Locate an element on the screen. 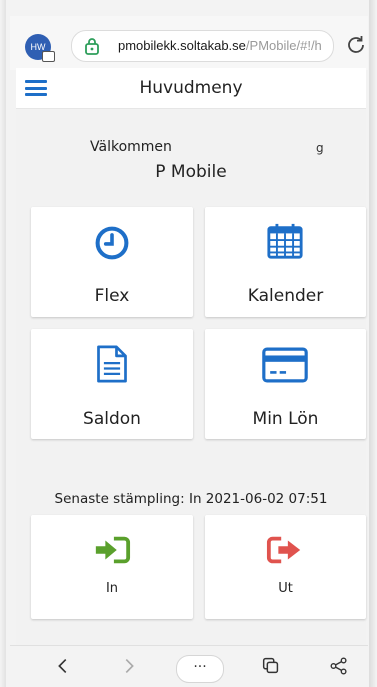 Image resolution: width=377 pixels, height=687 pixels. refresh-icon is located at coordinates (356, 45).